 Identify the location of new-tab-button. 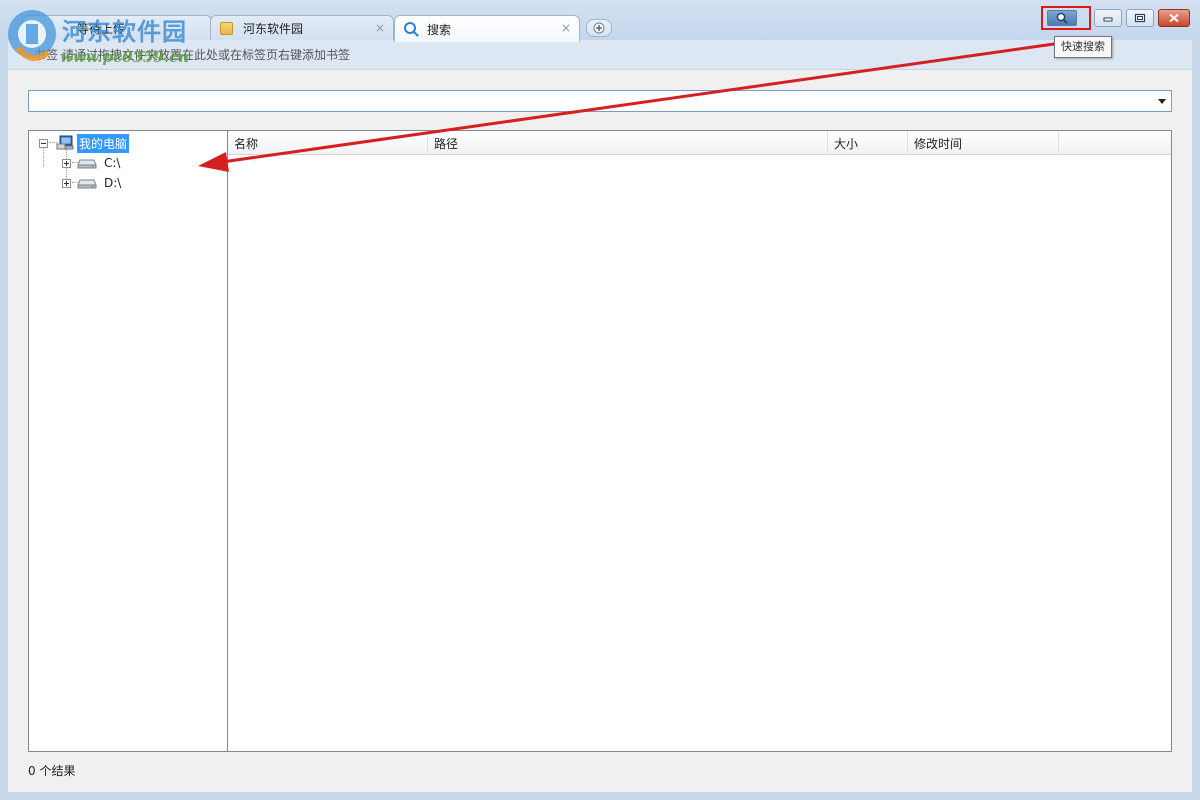
(599, 28).